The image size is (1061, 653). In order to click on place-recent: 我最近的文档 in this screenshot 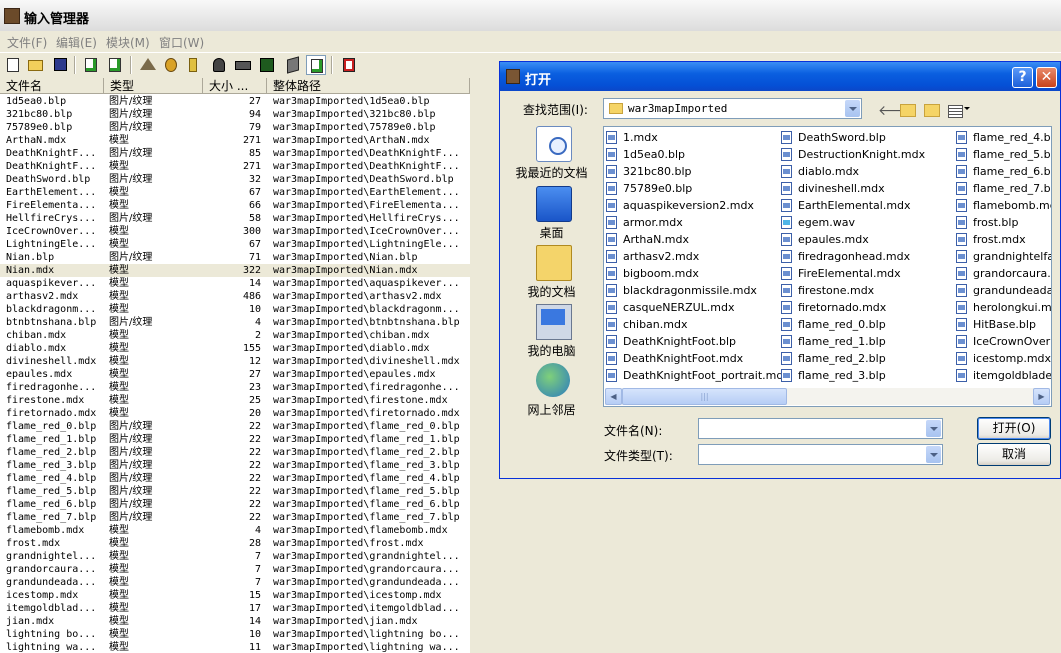, I will do `click(551, 154)`.